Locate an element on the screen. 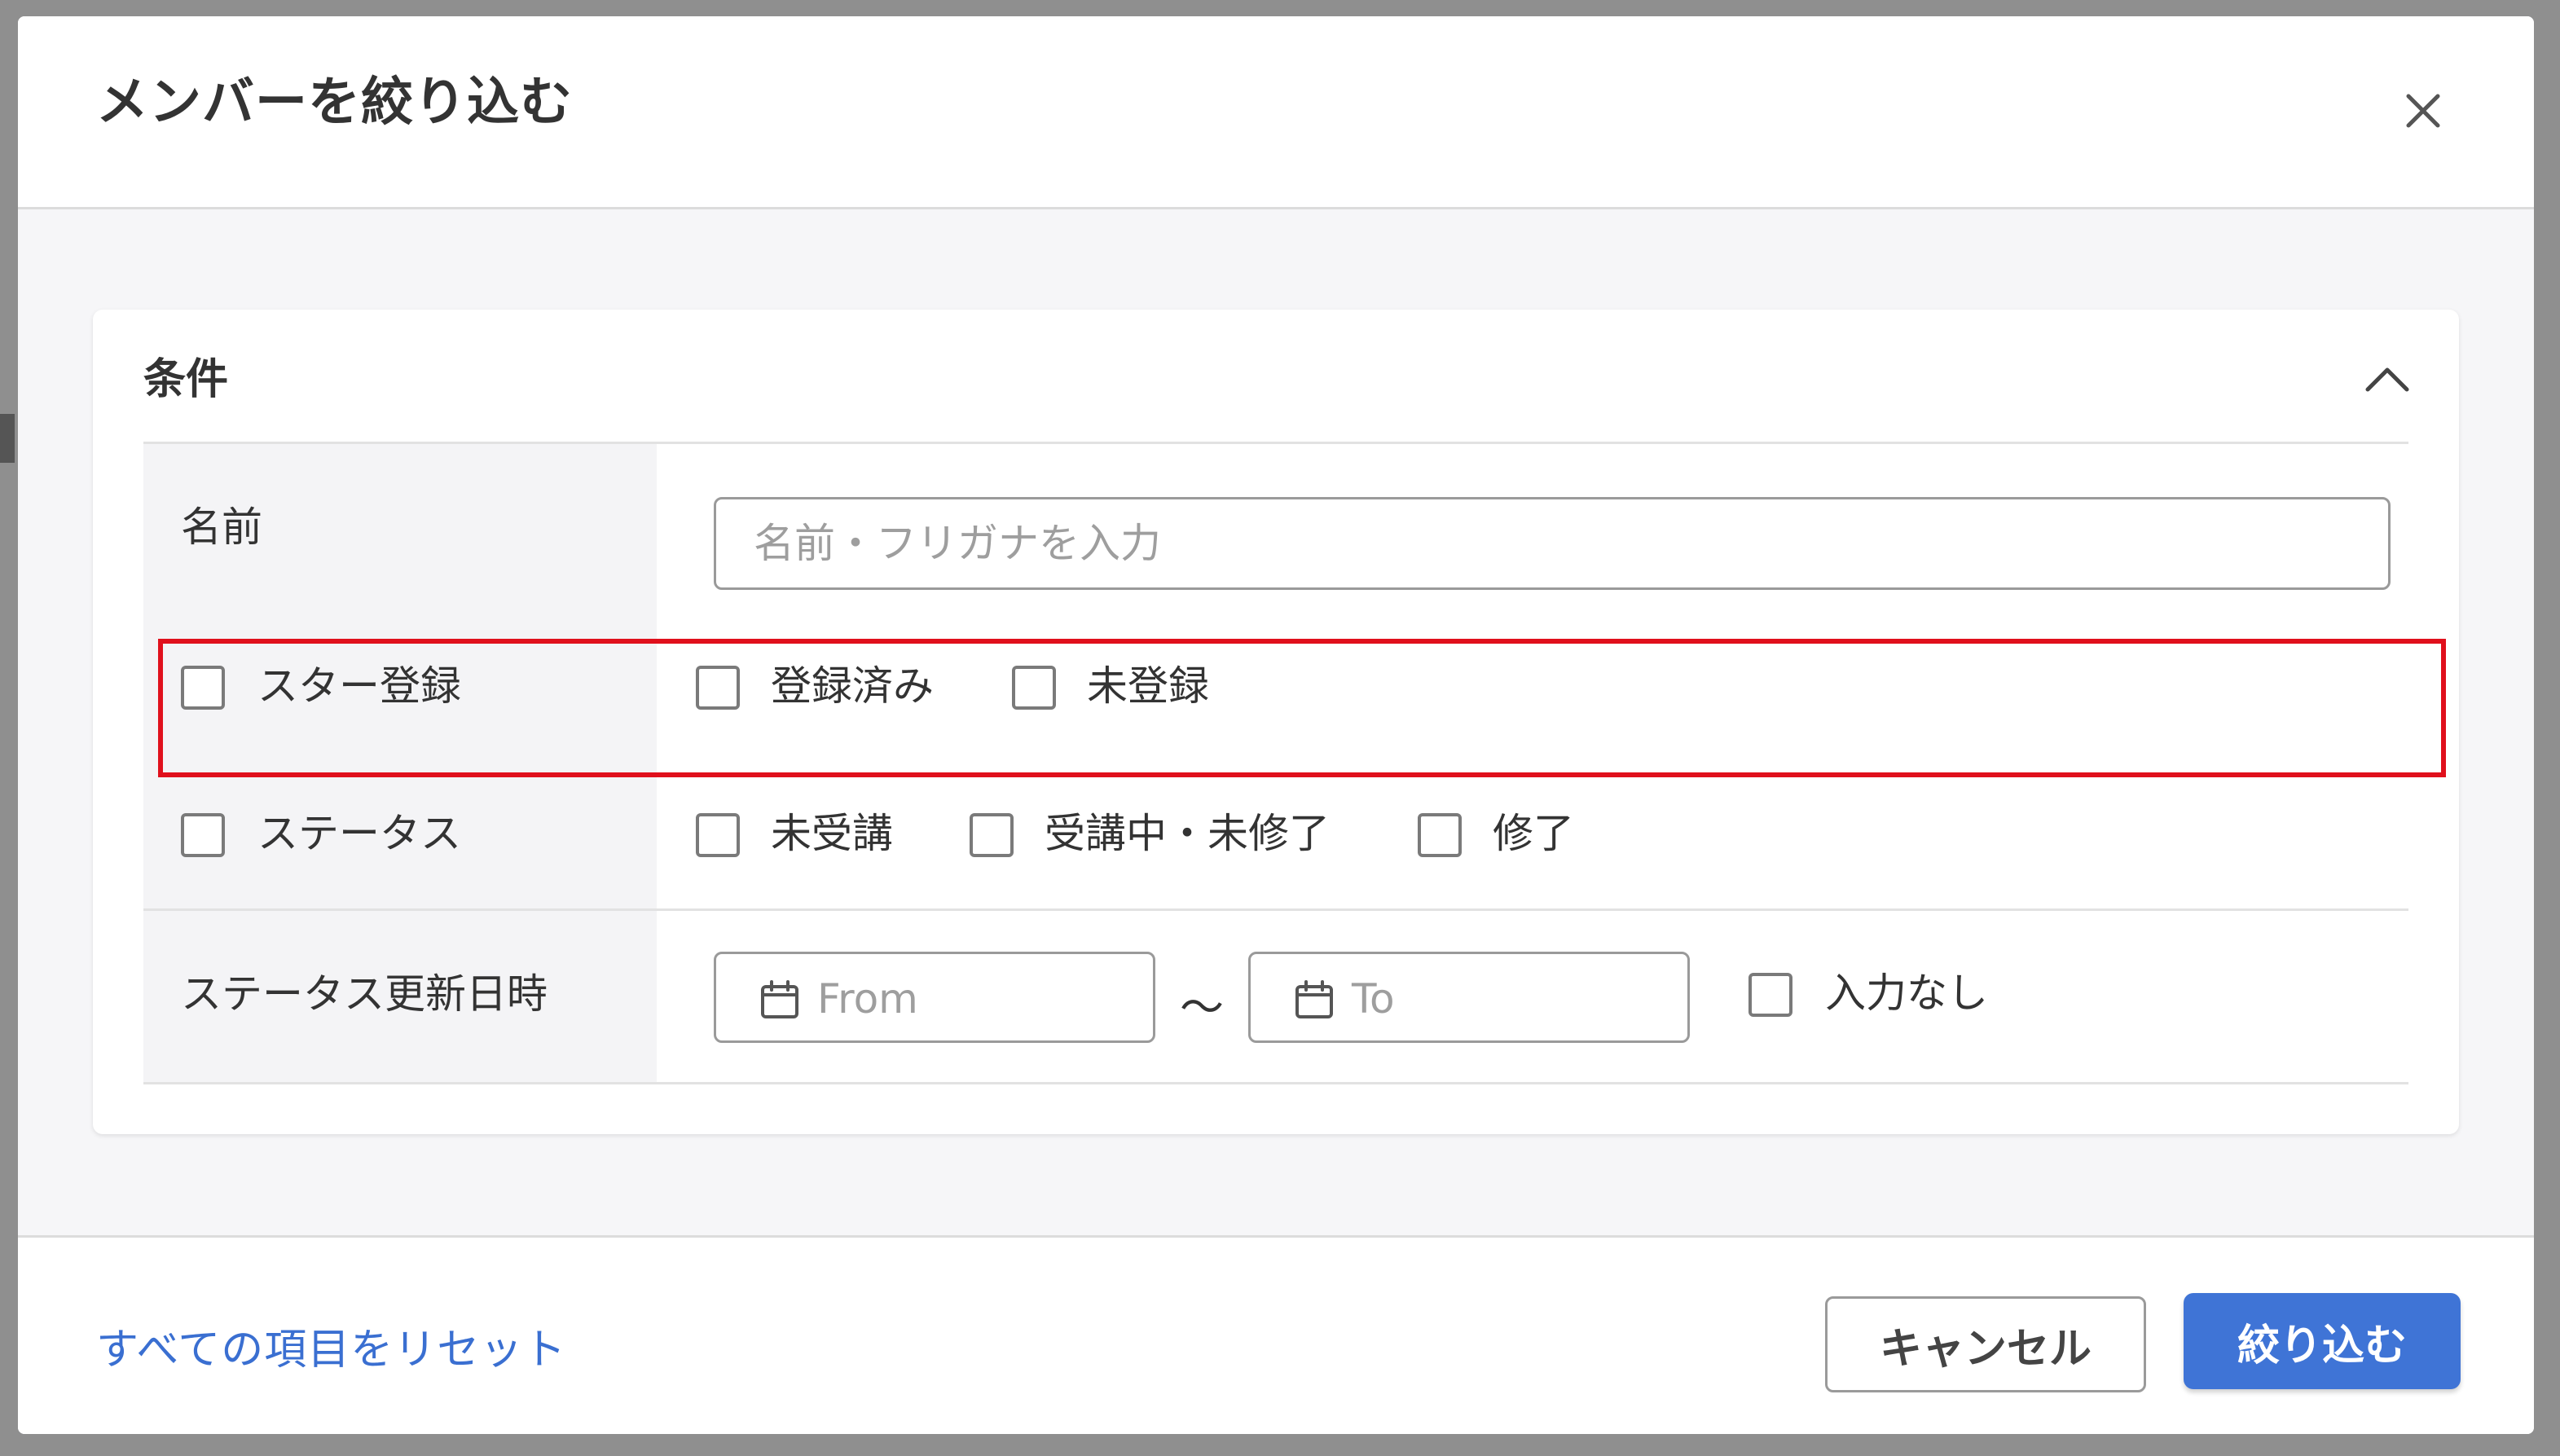 The width and height of the screenshot is (2560, 1456). status-updated-label: ステータス更新日時 is located at coordinates (364, 994).